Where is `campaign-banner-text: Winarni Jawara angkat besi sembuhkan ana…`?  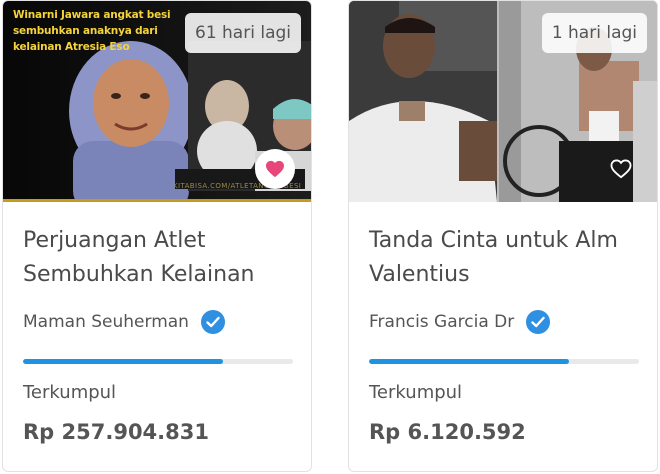 campaign-banner-text: Winarni Jawara angkat besi sembuhkan ana… is located at coordinates (92, 31).